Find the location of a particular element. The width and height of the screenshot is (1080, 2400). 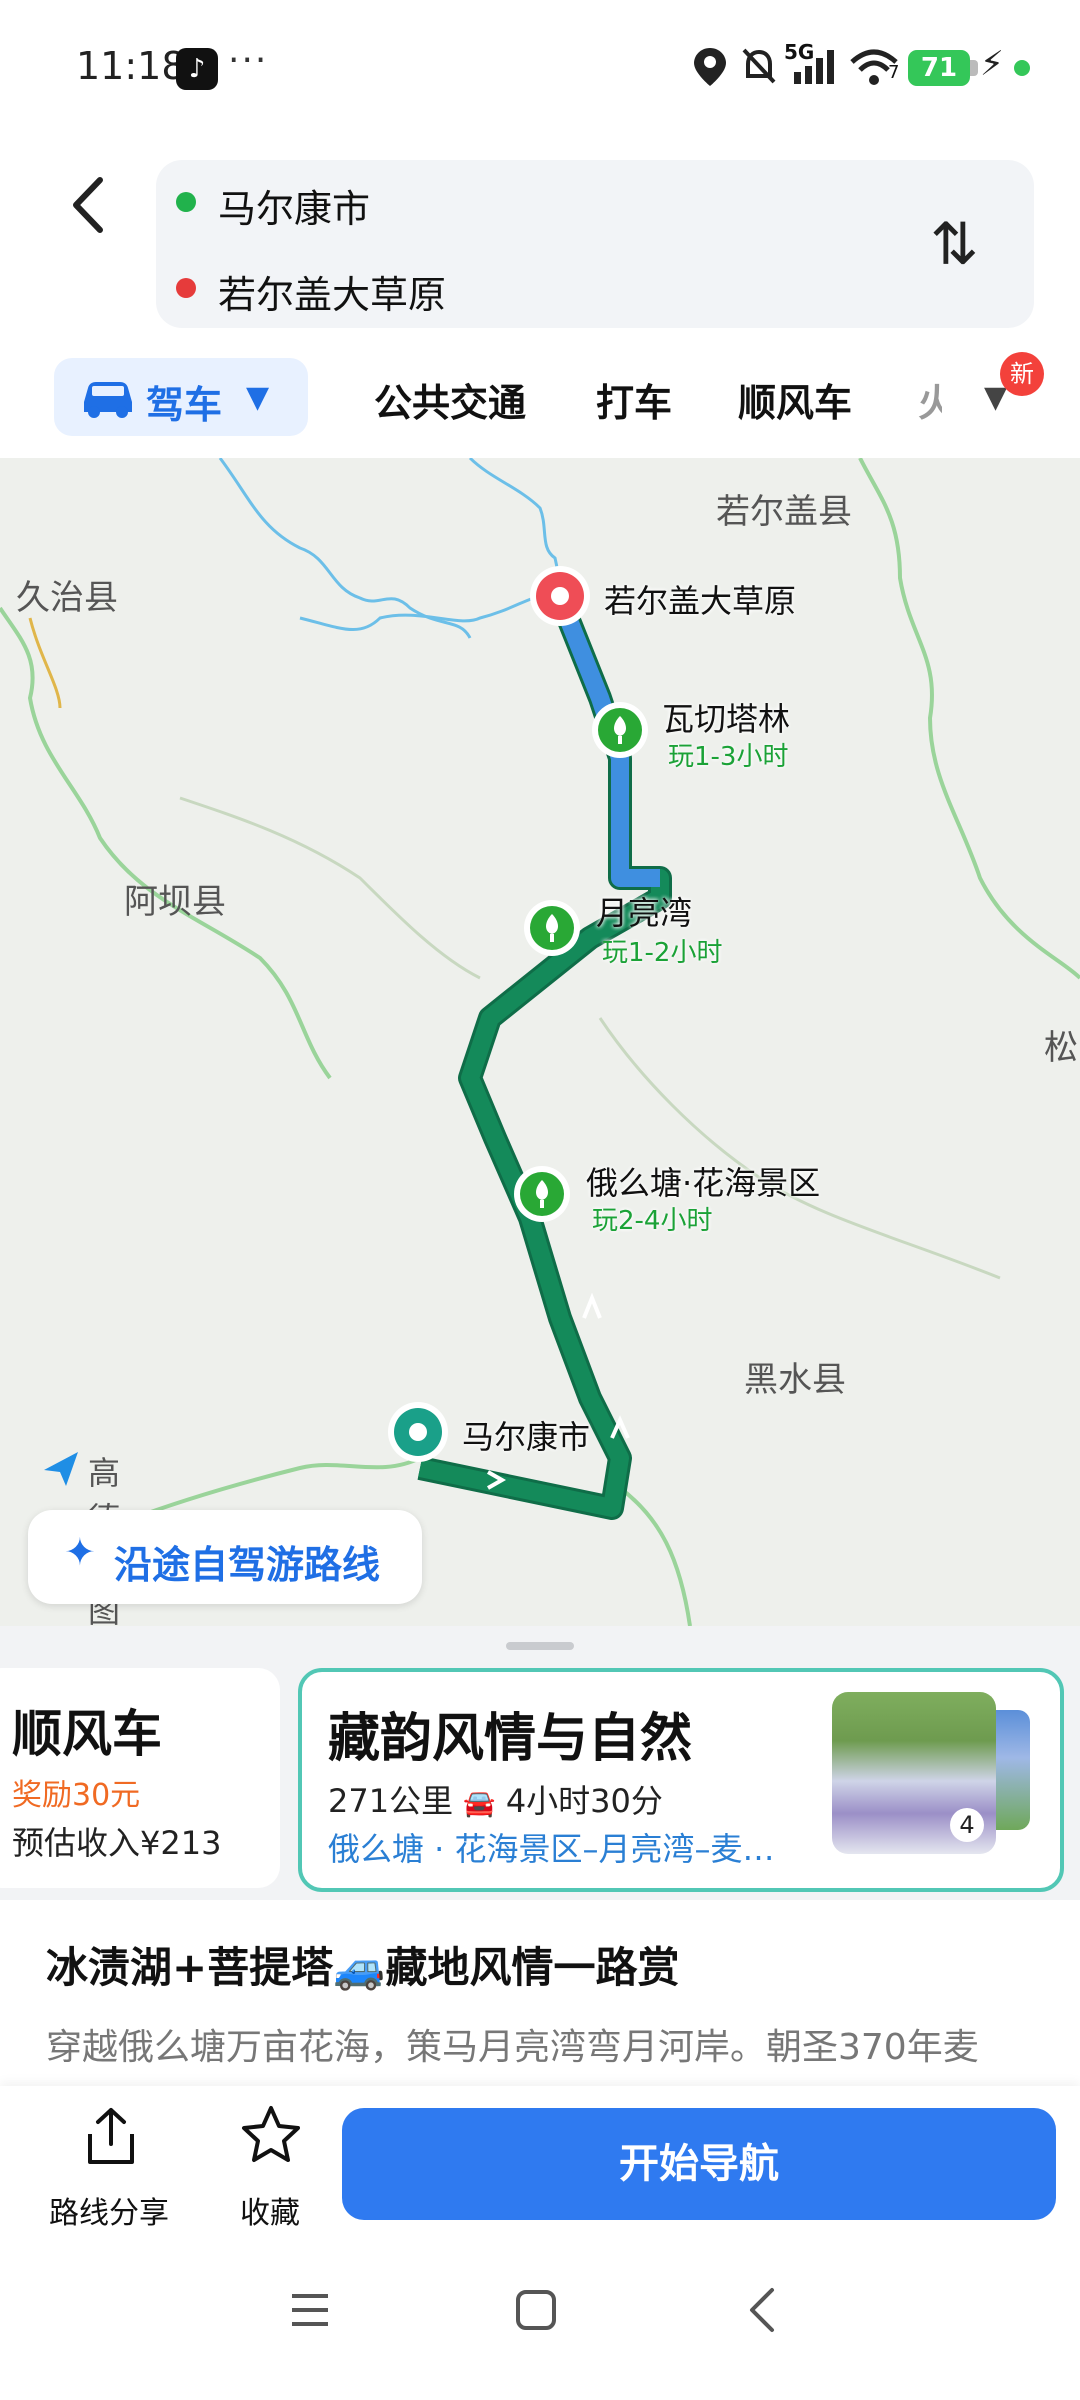

tab-taxi: 打车 is located at coordinates (634, 399).